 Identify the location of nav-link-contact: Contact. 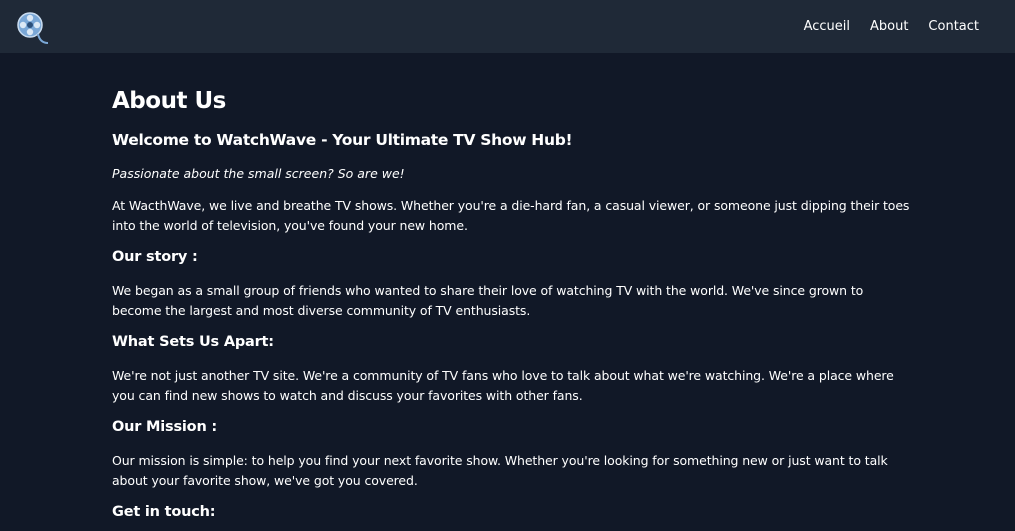
(953, 26).